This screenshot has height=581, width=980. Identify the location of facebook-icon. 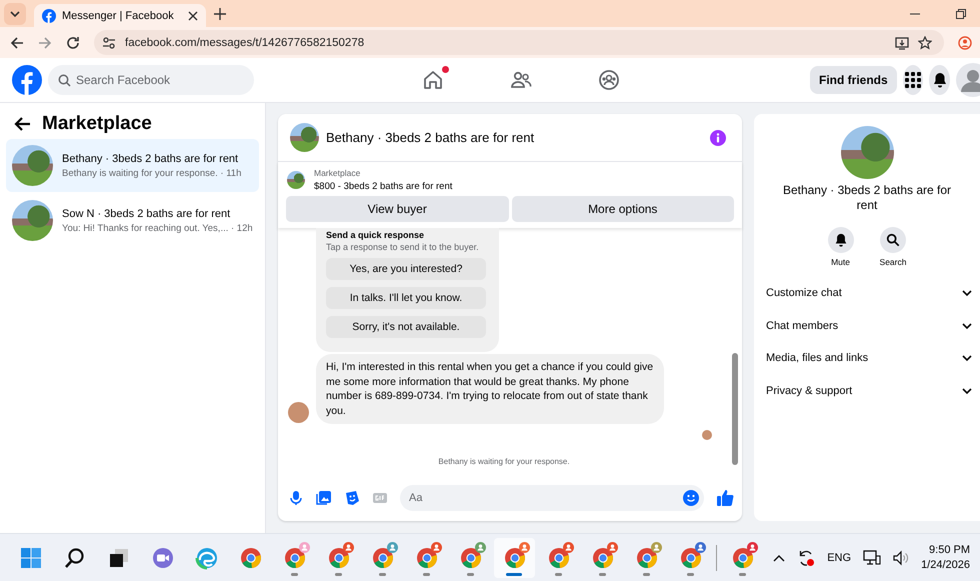
(49, 15).